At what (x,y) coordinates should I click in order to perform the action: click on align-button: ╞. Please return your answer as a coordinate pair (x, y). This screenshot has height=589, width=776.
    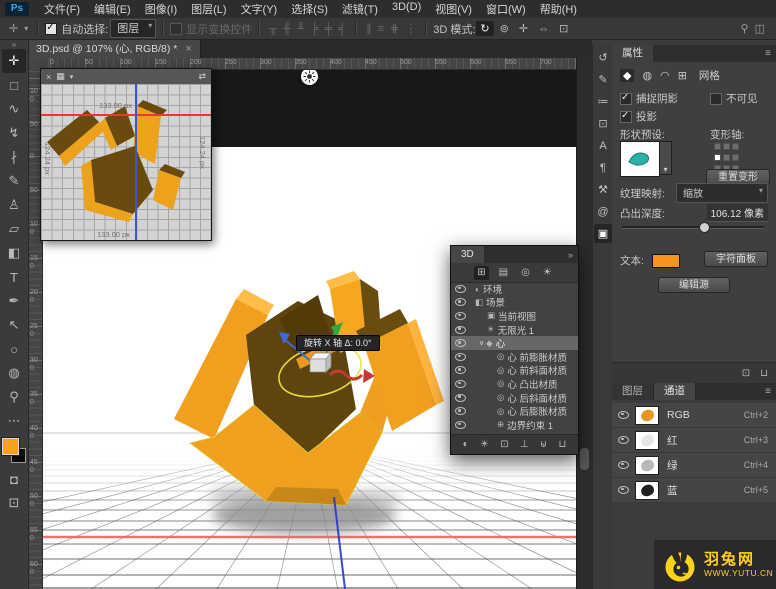
    Looking at the image, I should click on (315, 29).